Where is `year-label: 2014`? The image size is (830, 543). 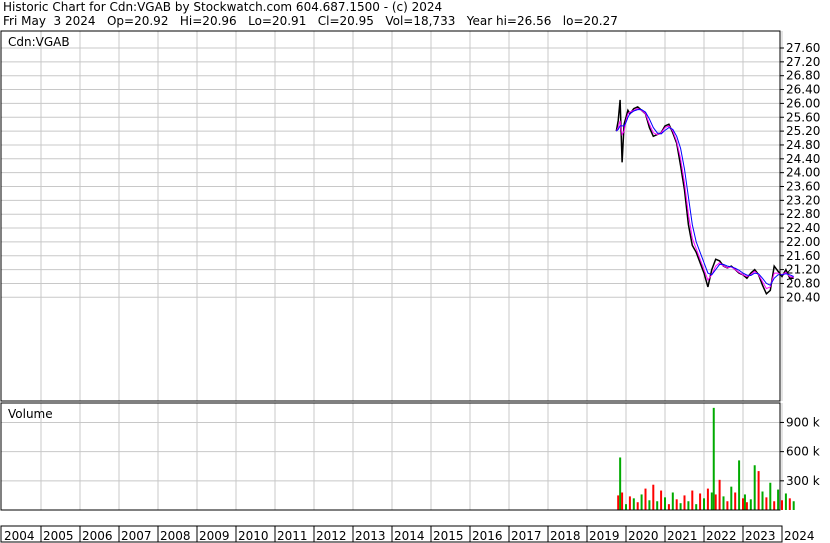 year-label: 2014 is located at coordinates (409, 536).